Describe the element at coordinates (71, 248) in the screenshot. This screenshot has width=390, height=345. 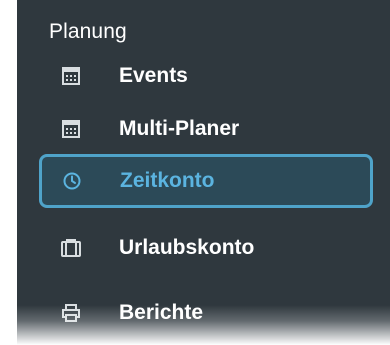
I see `suitcase-icon` at that location.